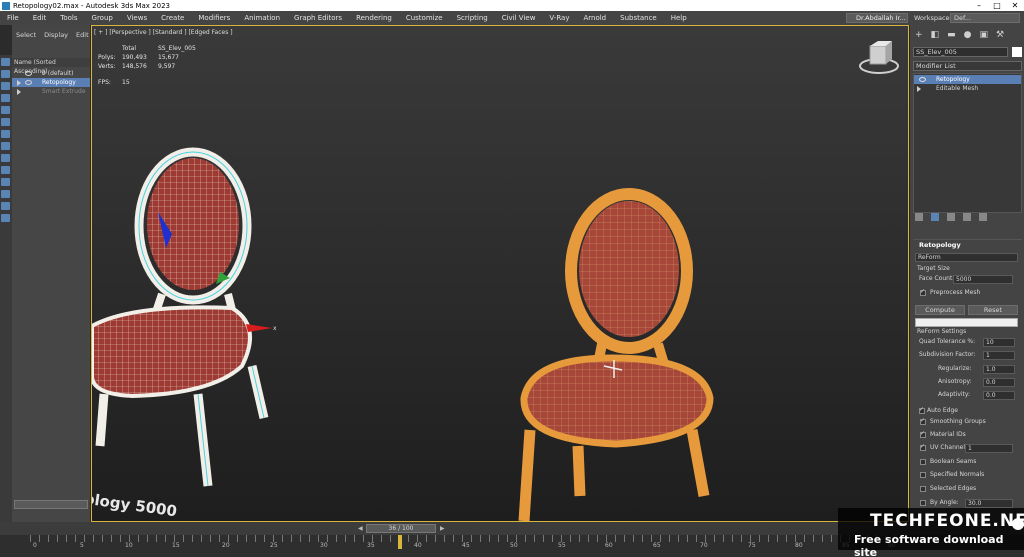 Image resolution: width=1024 pixels, height=557 pixels. I want to click on auto-edge-label: Auto Edge, so click(942, 410).